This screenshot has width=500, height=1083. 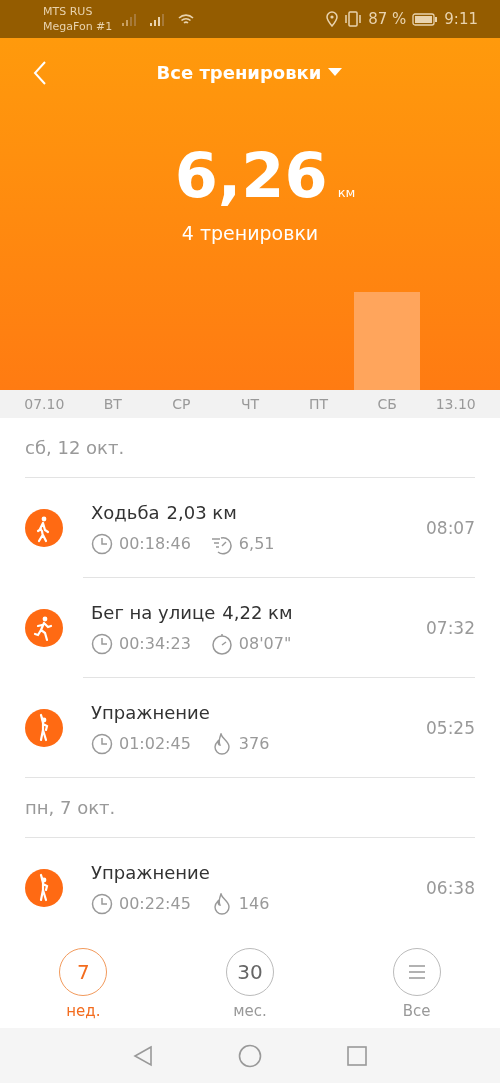 I want to click on date-heading: пн, 7 окт., so click(x=70, y=807).